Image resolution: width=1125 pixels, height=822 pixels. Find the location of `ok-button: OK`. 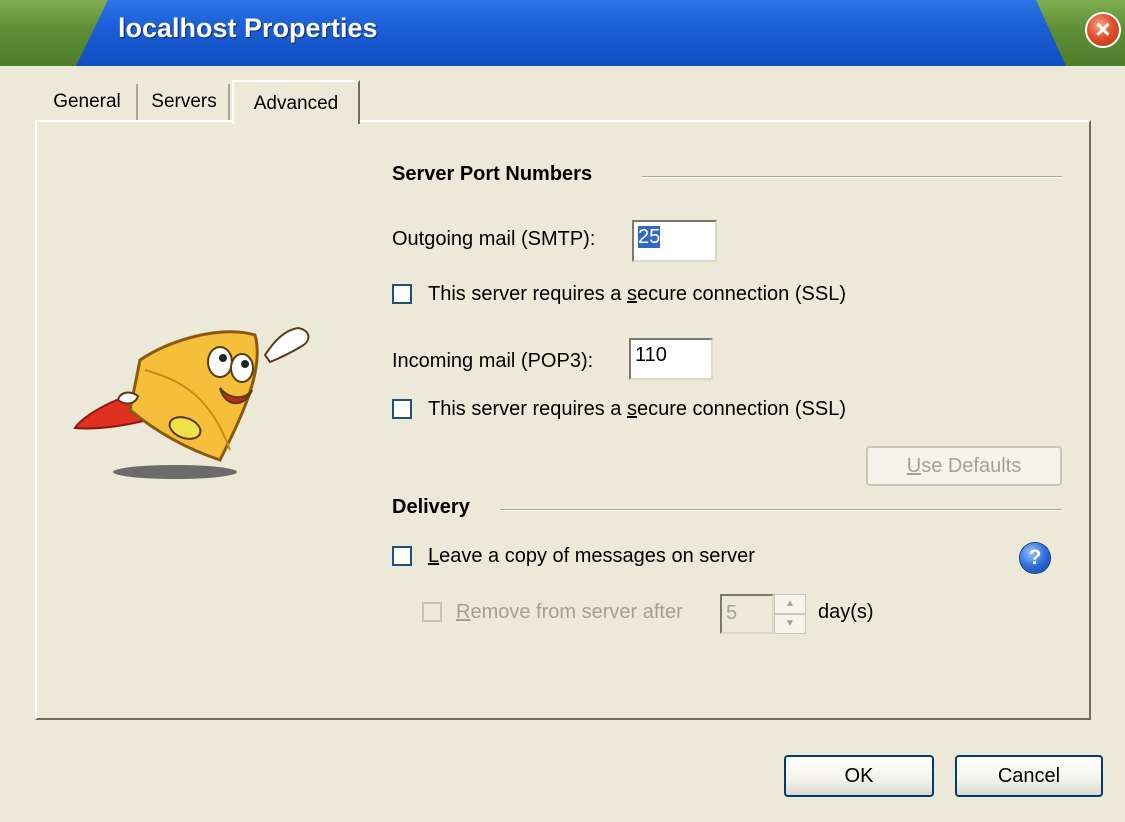

ok-button: OK is located at coordinates (859, 776).